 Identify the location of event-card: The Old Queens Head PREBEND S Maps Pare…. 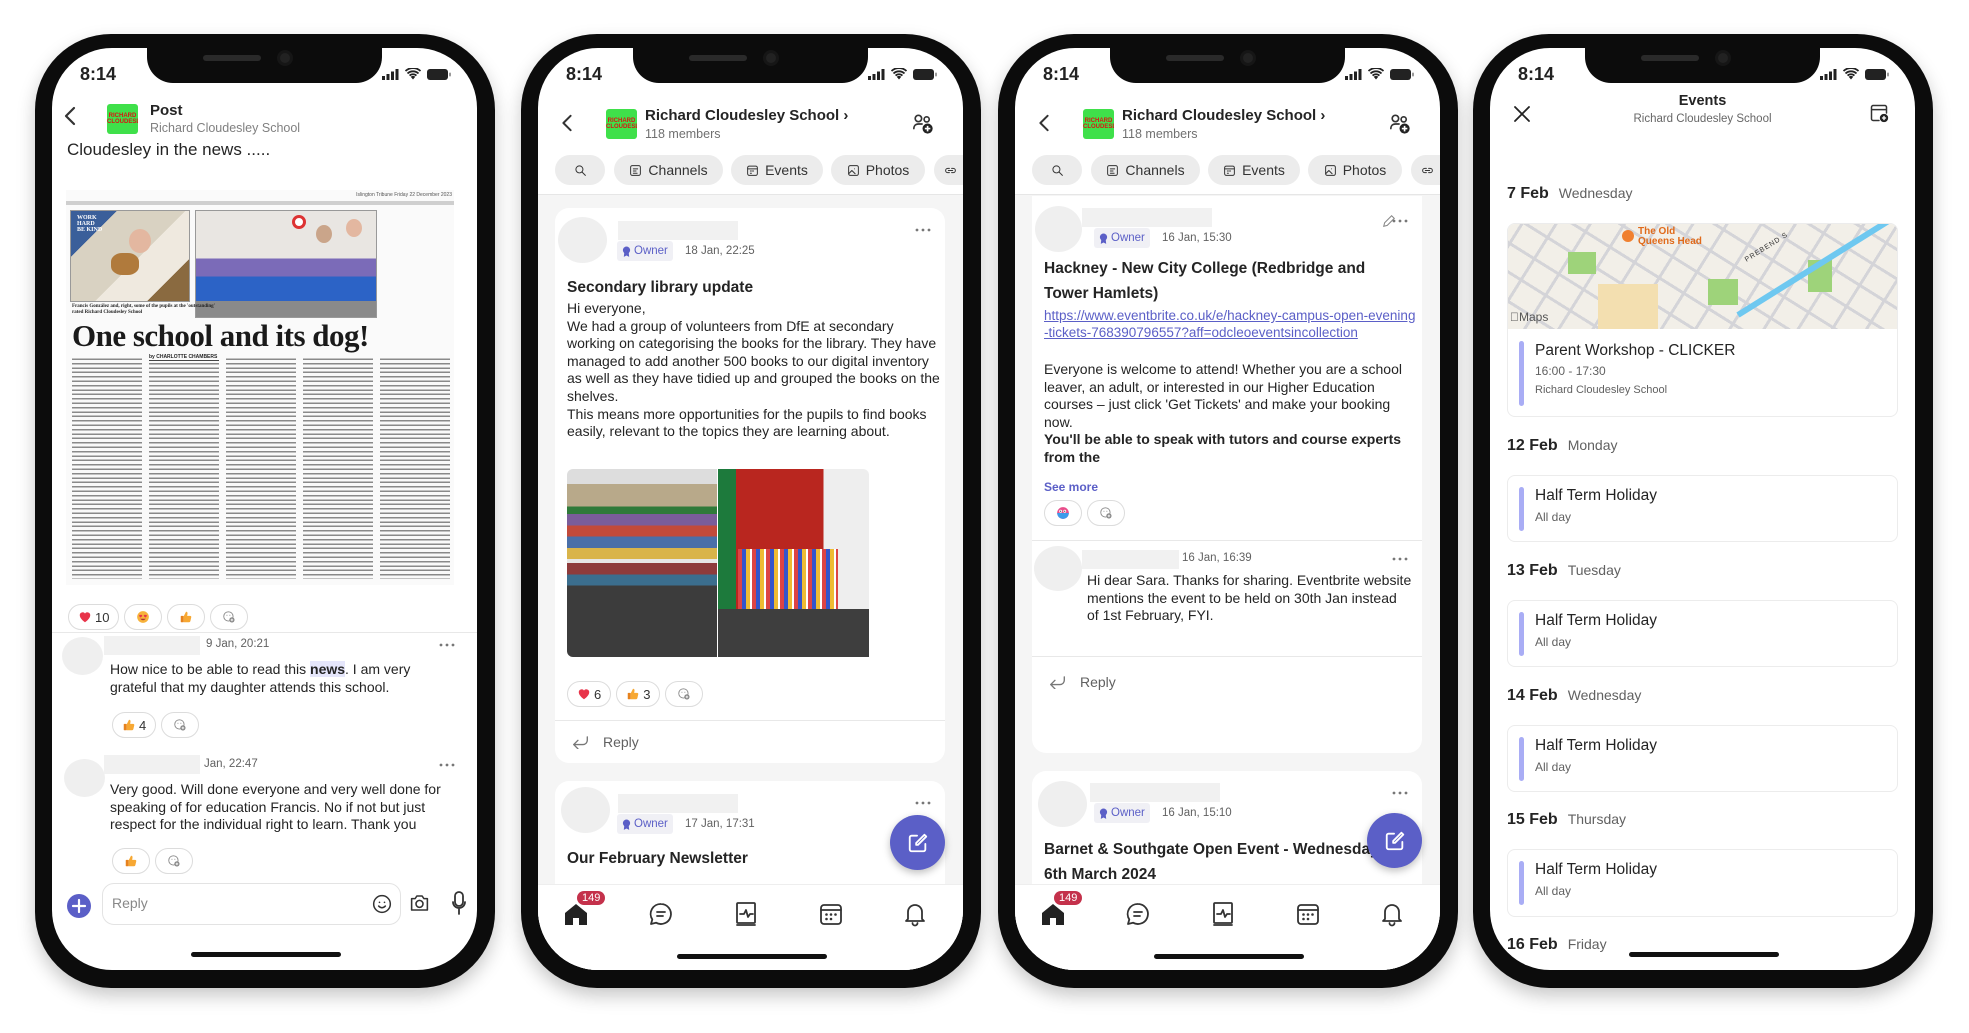
(1702, 320).